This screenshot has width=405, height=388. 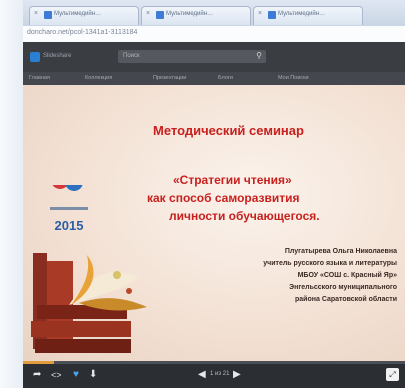 I want to click on share-icon: ➦, so click(x=37, y=375).